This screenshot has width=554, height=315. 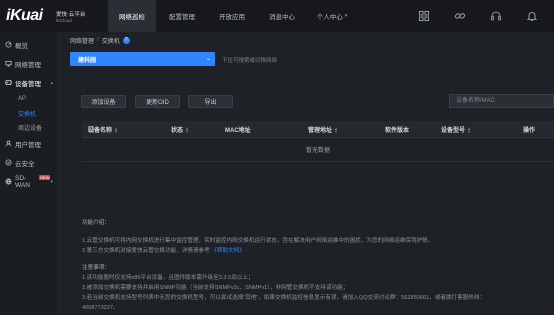 I want to click on chevron-down-icon: ⌄, so click(x=208, y=59).